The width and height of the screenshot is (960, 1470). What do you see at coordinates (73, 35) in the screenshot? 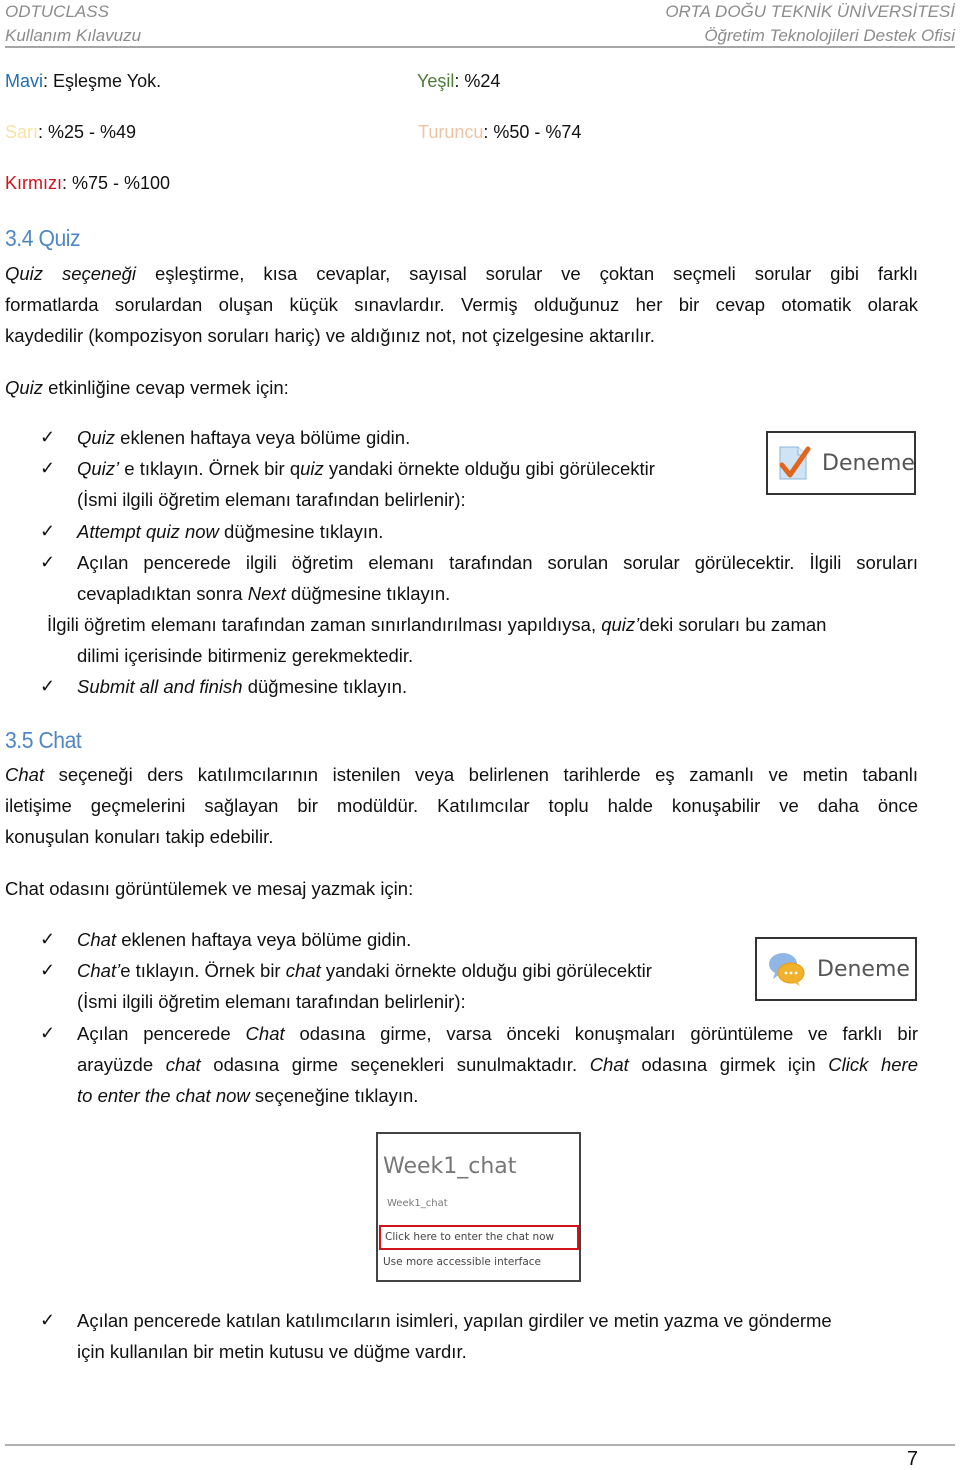
I see `header-doc-title: Kullanım Kılavuzu` at bounding box center [73, 35].